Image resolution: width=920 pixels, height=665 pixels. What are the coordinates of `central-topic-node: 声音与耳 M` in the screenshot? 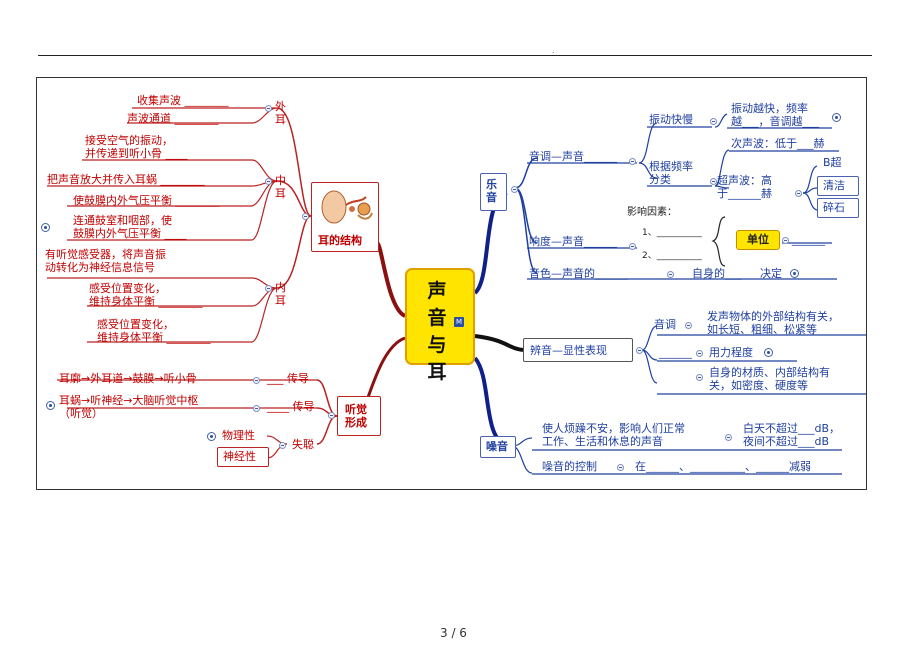 It's located at (440, 325).